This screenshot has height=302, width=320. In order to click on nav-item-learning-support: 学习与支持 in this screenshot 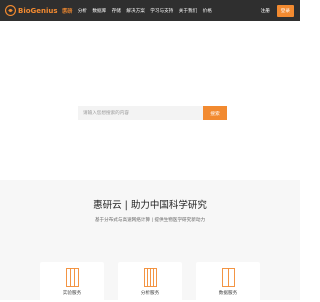, I will do `click(161, 11)`.